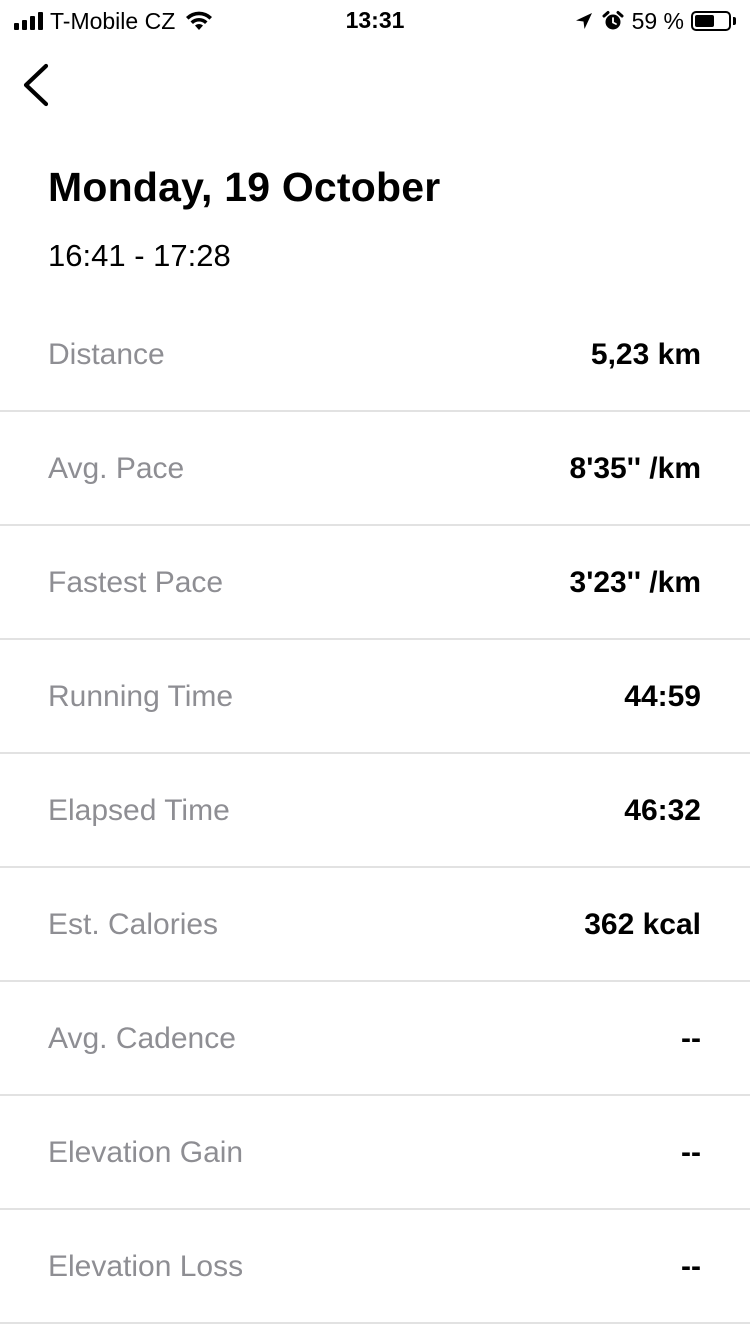 The height and width of the screenshot is (1334, 750). Describe the element at coordinates (613, 20) in the screenshot. I see `alarm-clock-icon` at that location.